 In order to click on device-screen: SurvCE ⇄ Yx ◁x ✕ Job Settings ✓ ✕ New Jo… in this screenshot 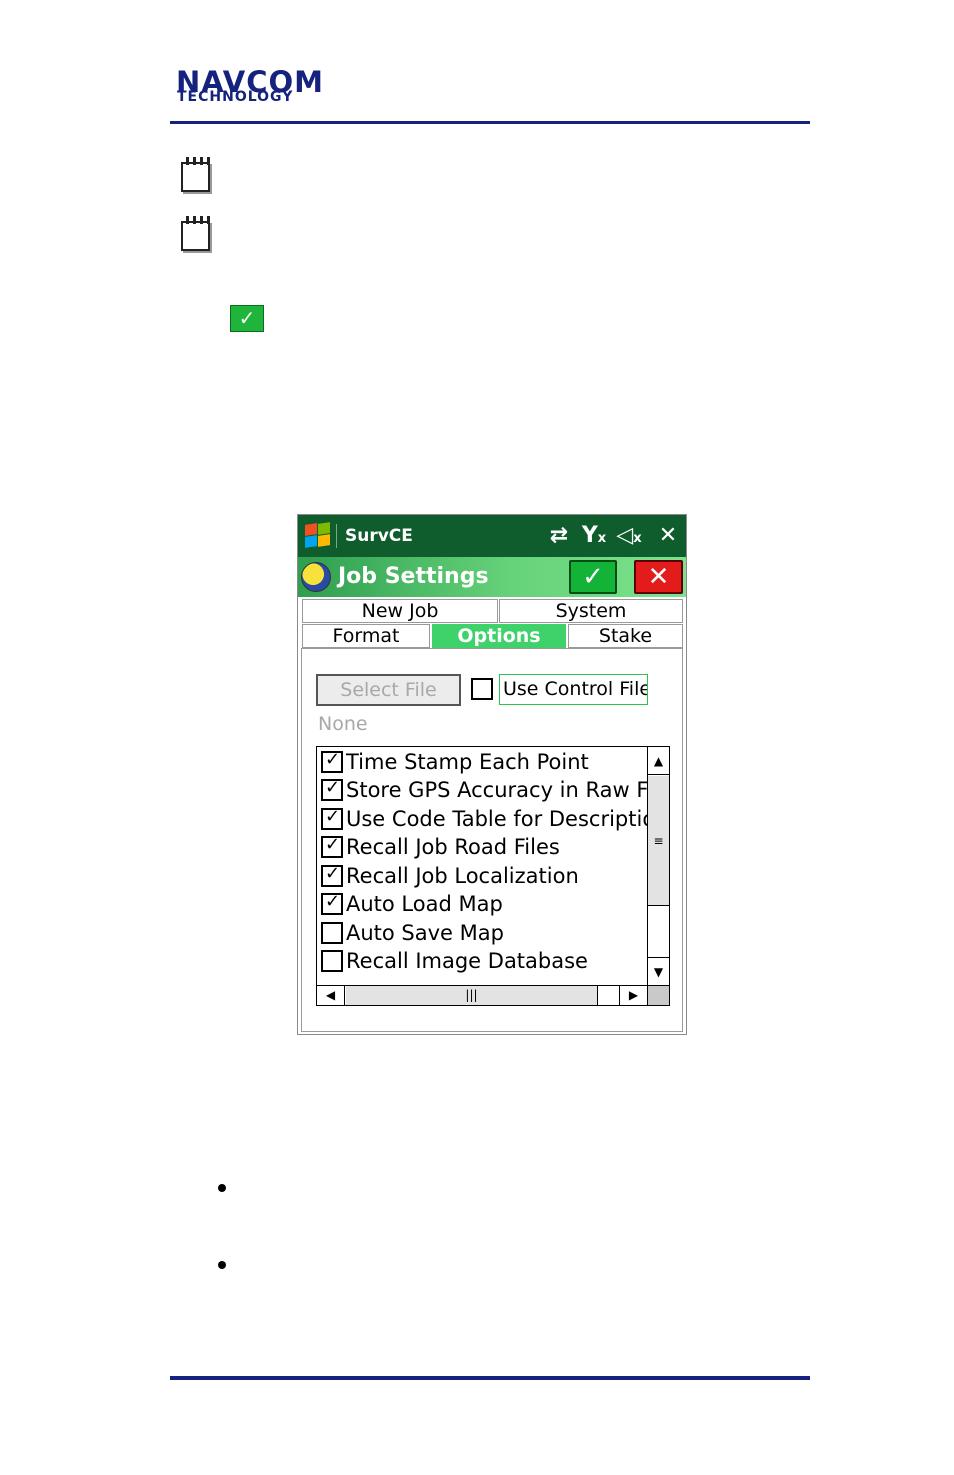, I will do `click(492, 774)`.